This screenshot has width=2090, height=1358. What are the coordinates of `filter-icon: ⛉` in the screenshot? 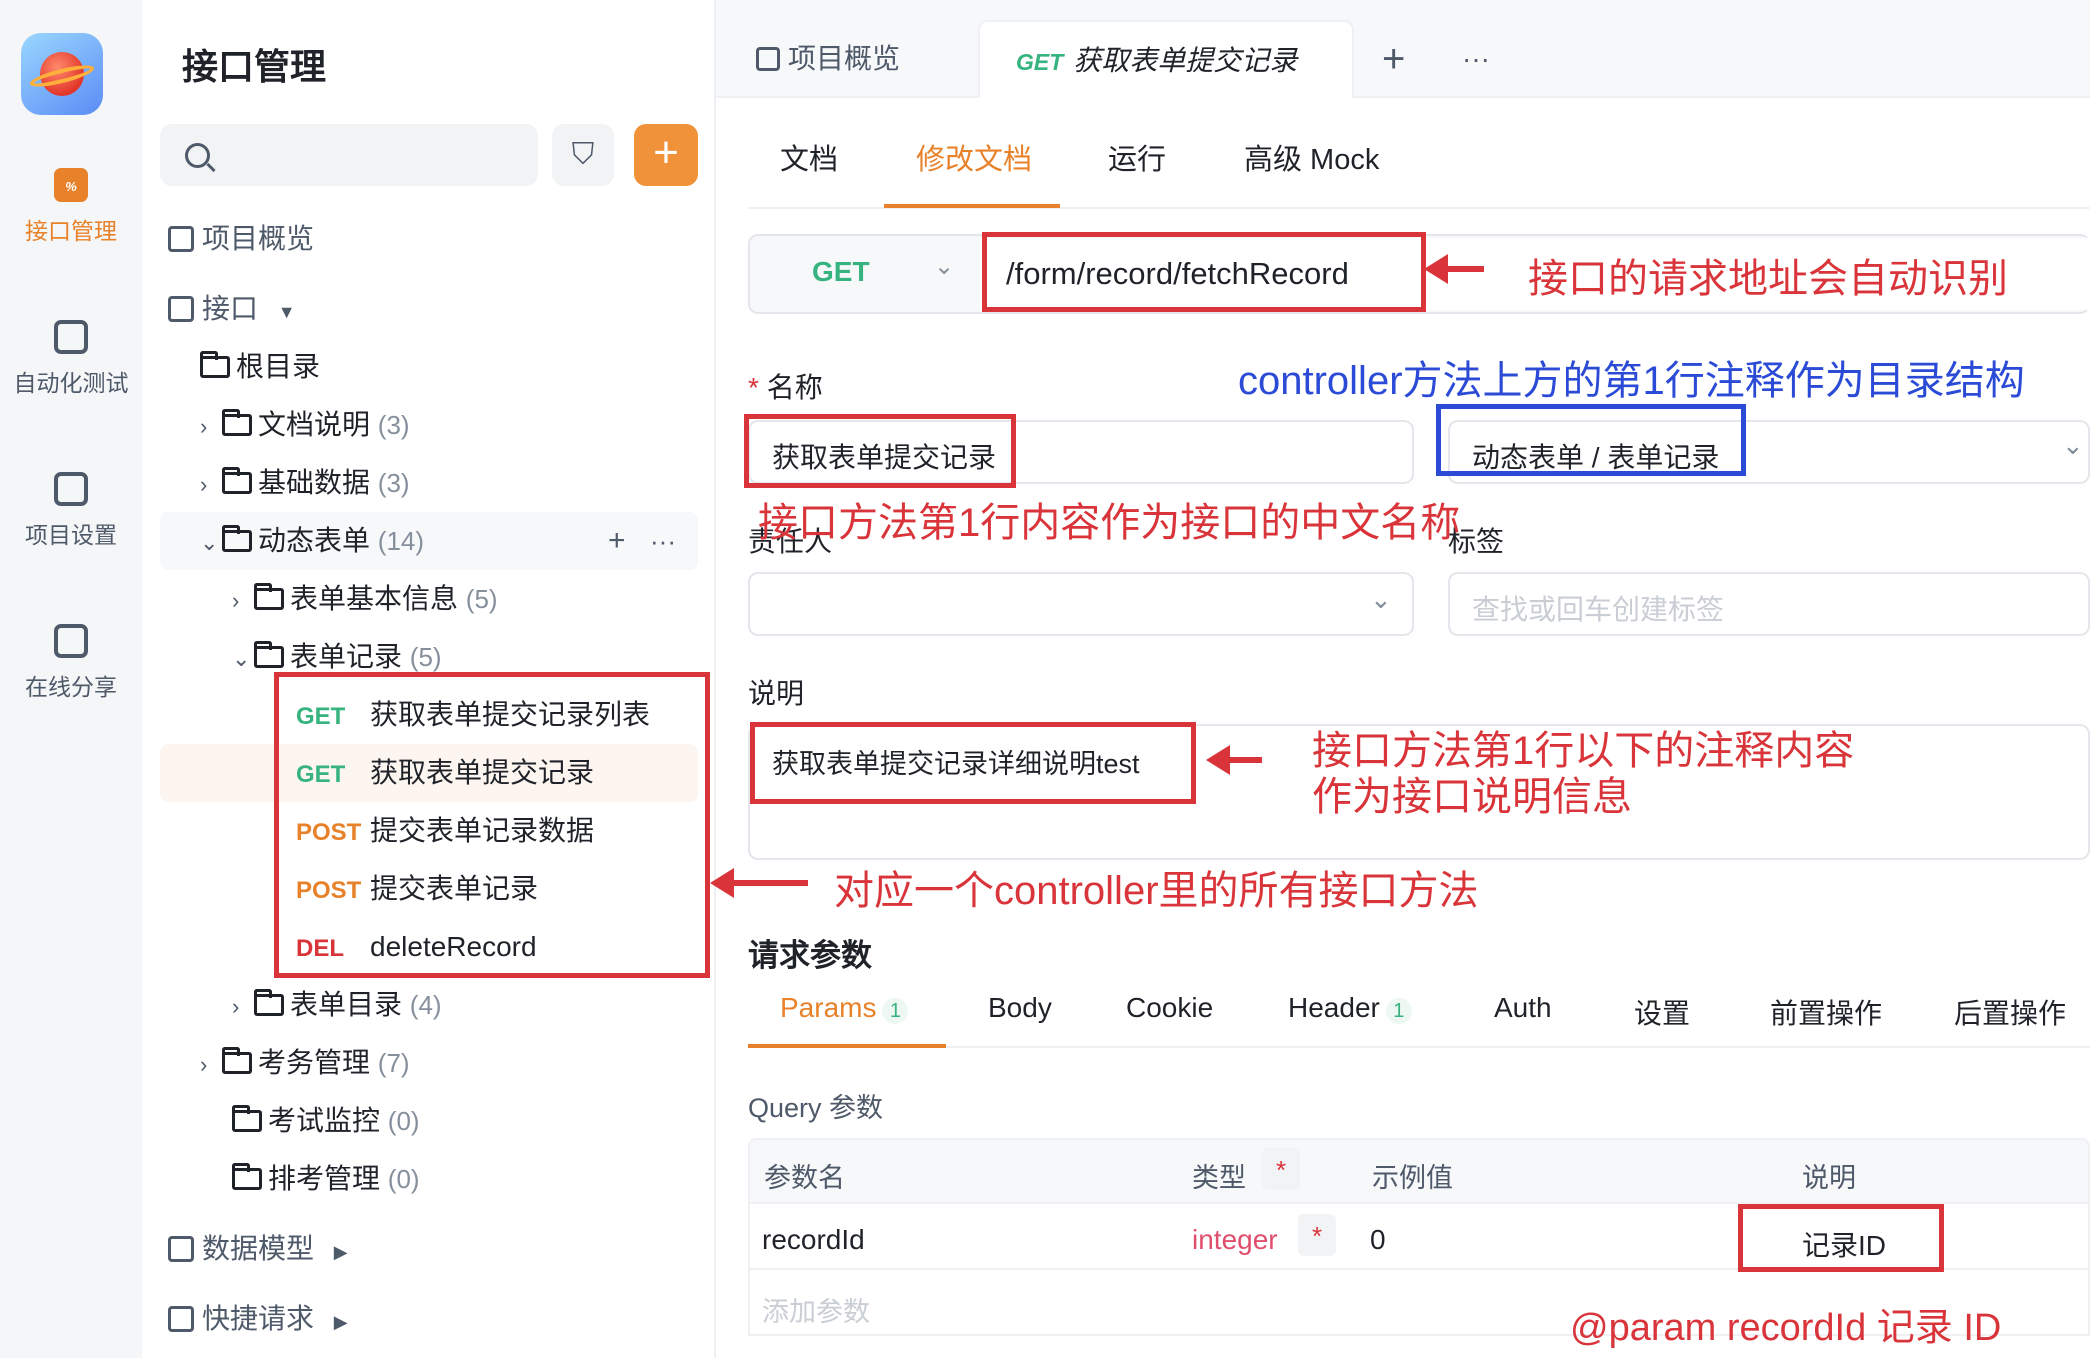 It's located at (583, 154).